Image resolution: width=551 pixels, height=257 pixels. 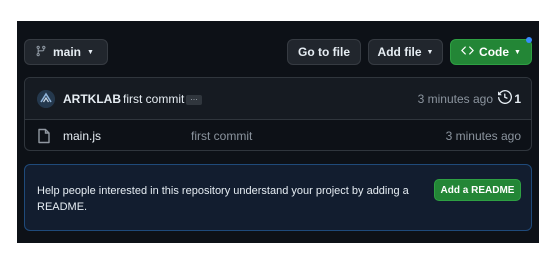 I want to click on file-commit-message: first commit, so click(x=221, y=136).